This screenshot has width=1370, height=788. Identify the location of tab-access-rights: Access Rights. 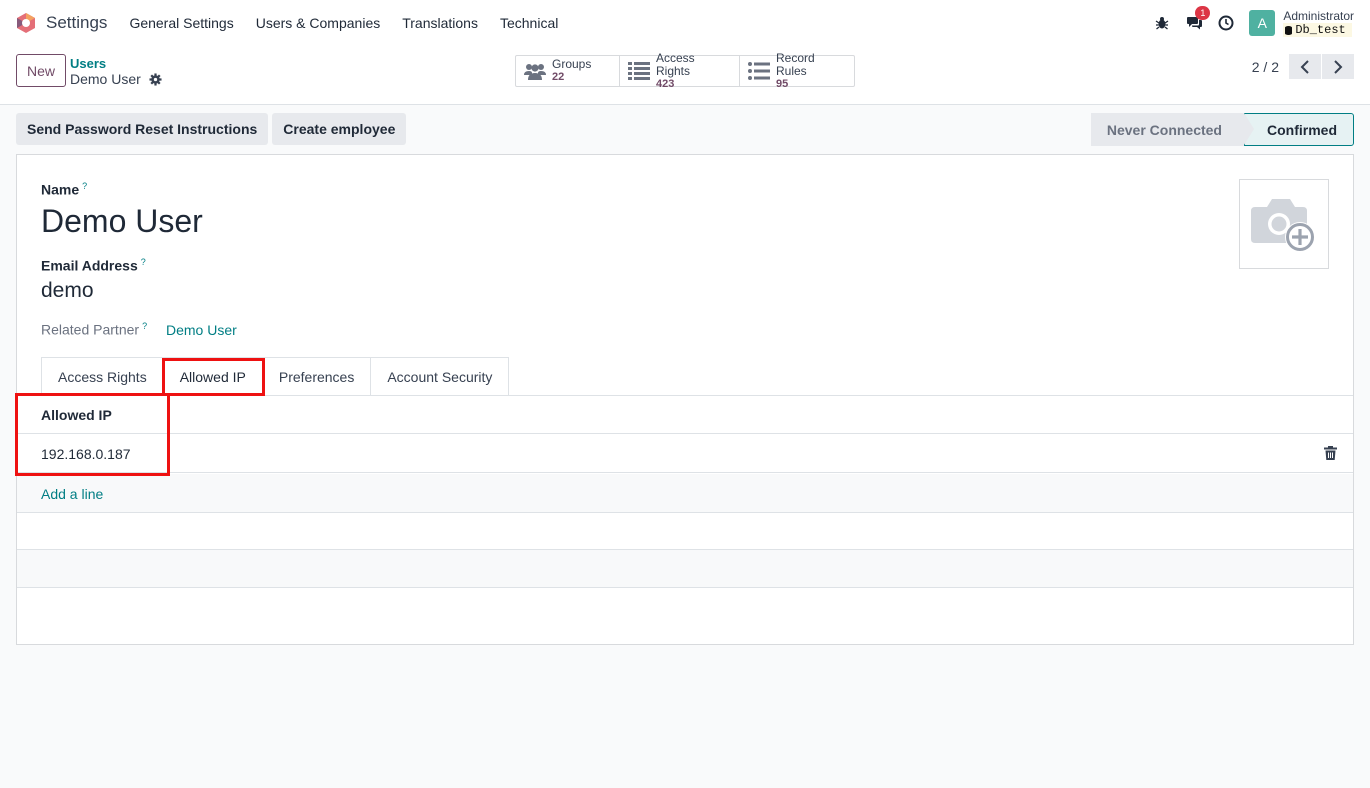
(102, 376).